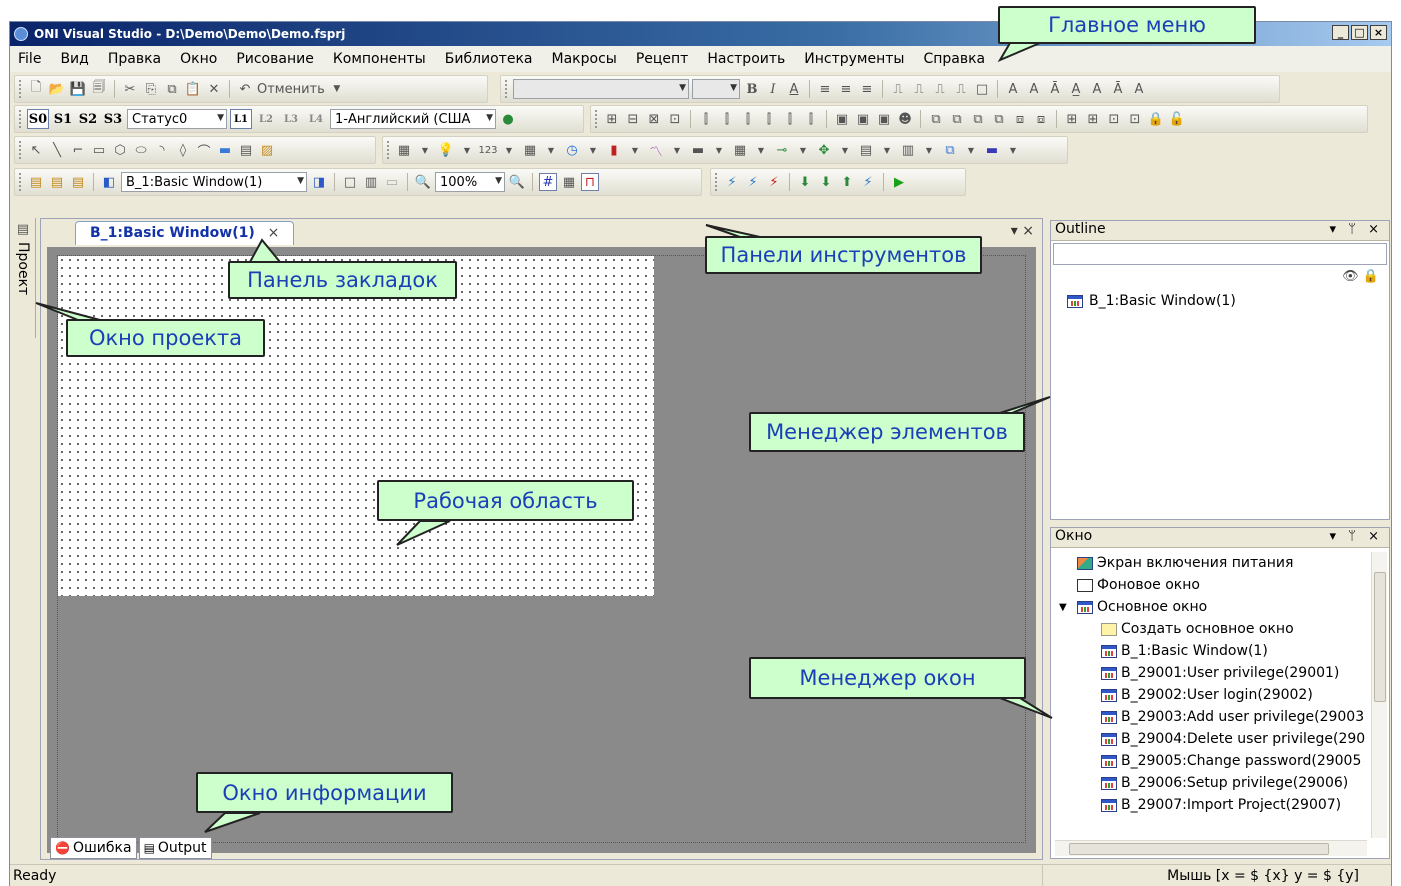 This screenshot has width=1401, height=886. Describe the element at coordinates (1019, 52) in the screenshot. I see `pointer-main-menu` at that location.